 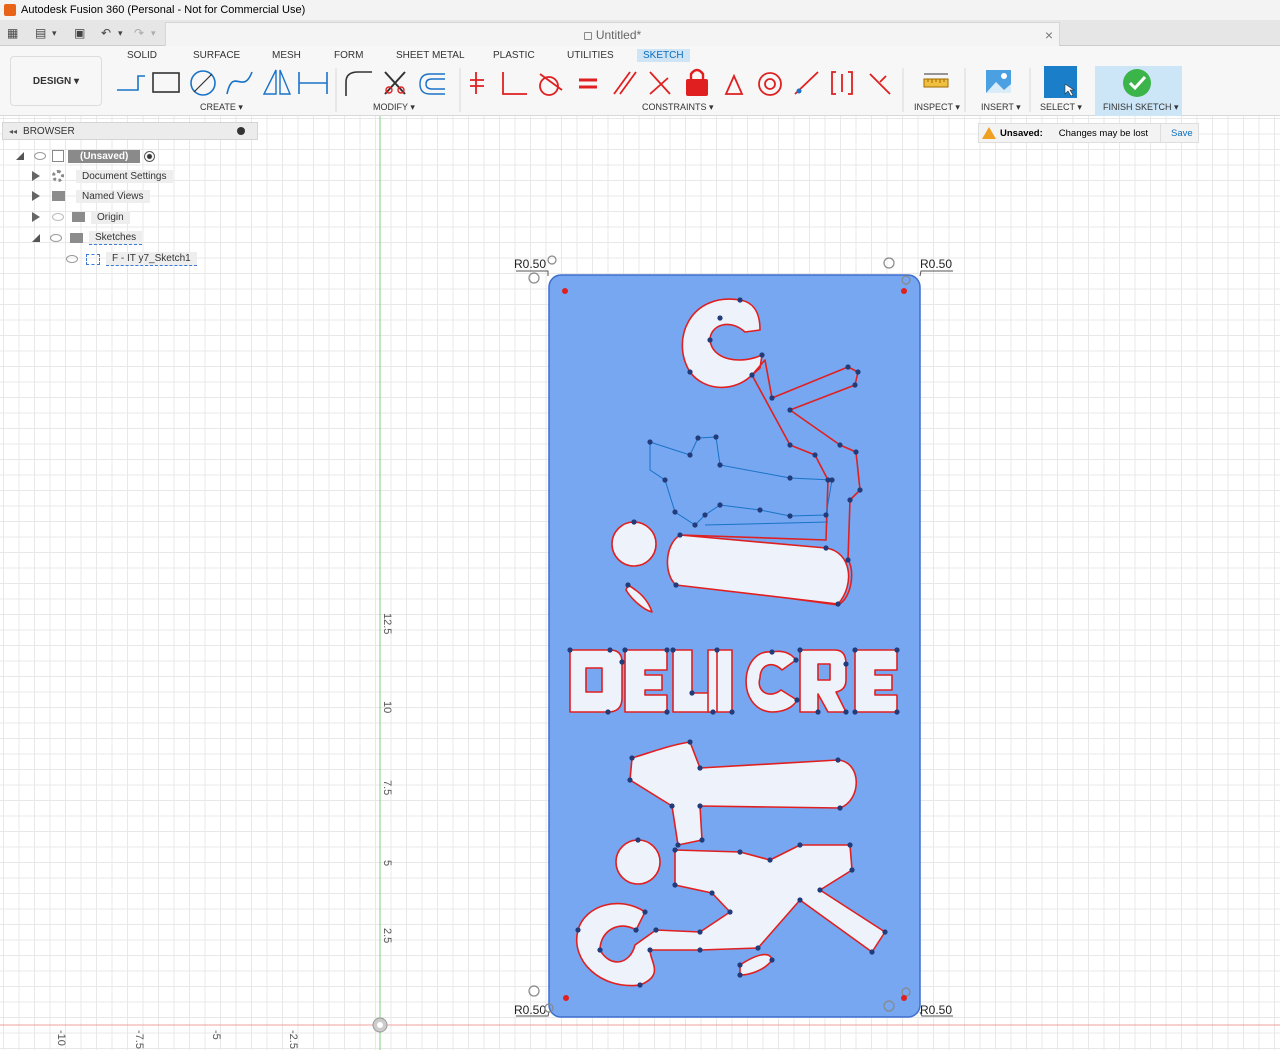 I want to click on browser-item-origin: Origin, so click(x=81, y=217).